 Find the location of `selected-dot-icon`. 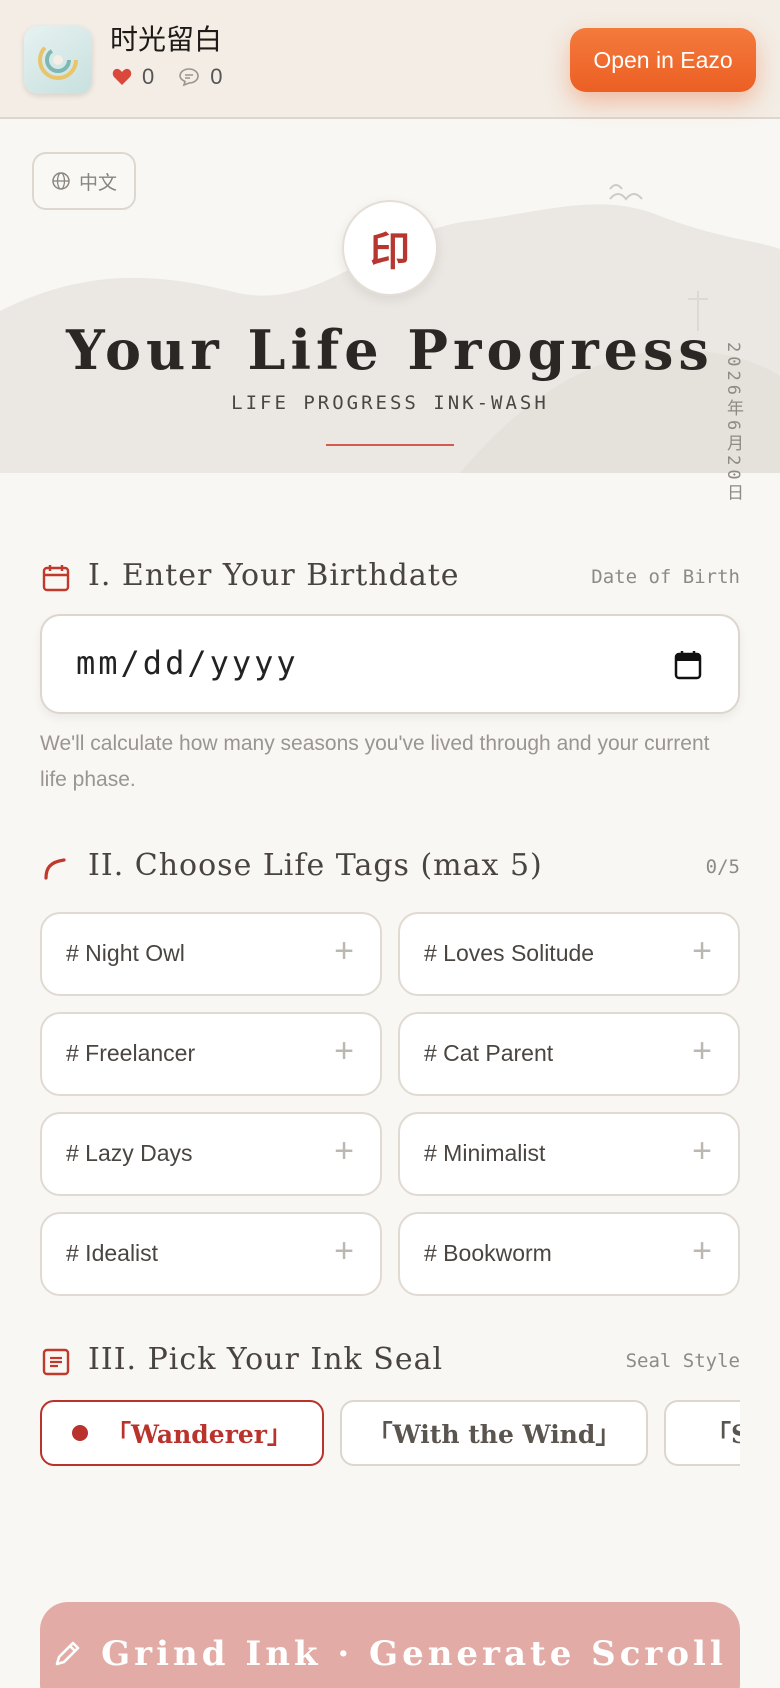

selected-dot-icon is located at coordinates (80, 1433).